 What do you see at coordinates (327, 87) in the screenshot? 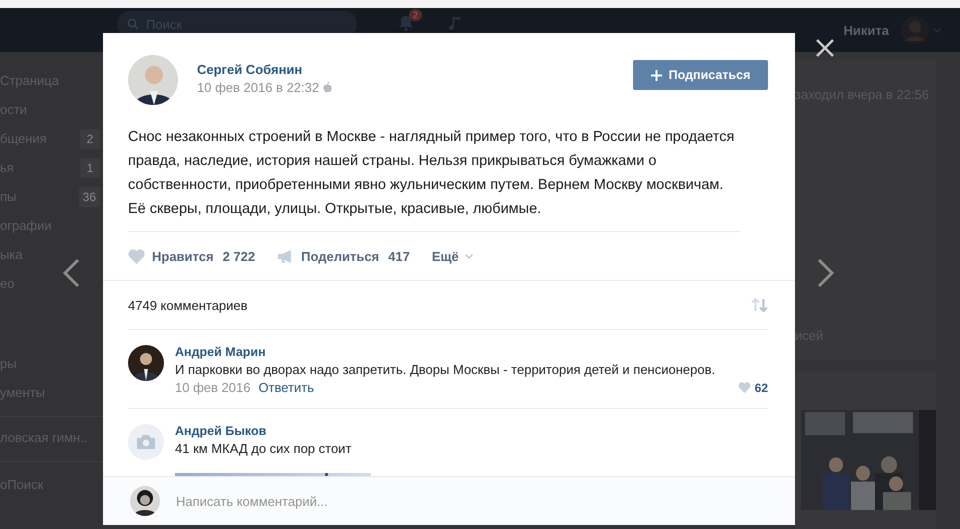
I see `apple-icon` at bounding box center [327, 87].